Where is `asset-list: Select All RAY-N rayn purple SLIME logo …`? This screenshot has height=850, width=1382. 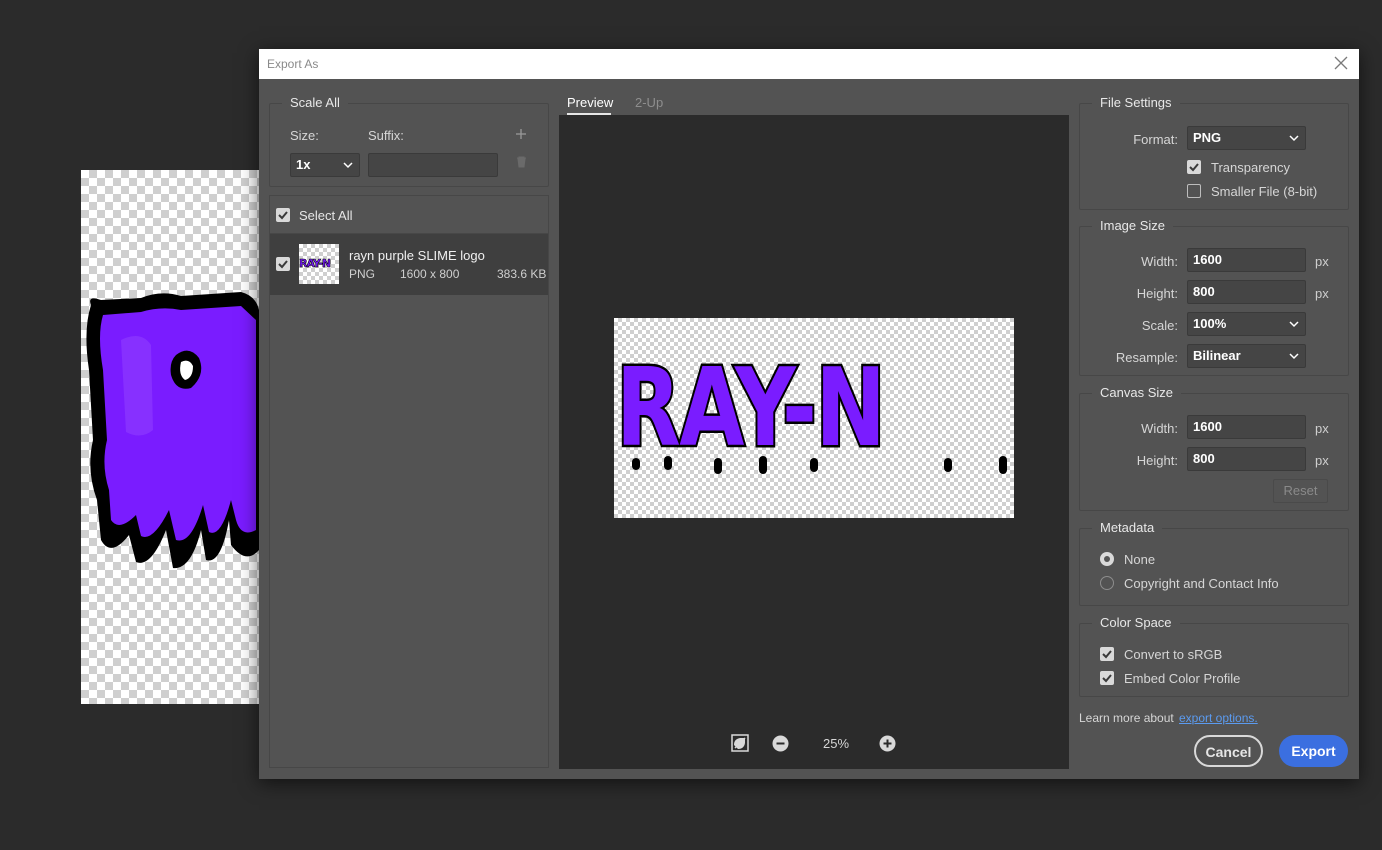 asset-list: Select All RAY-N rayn purple SLIME logo … is located at coordinates (409, 481).